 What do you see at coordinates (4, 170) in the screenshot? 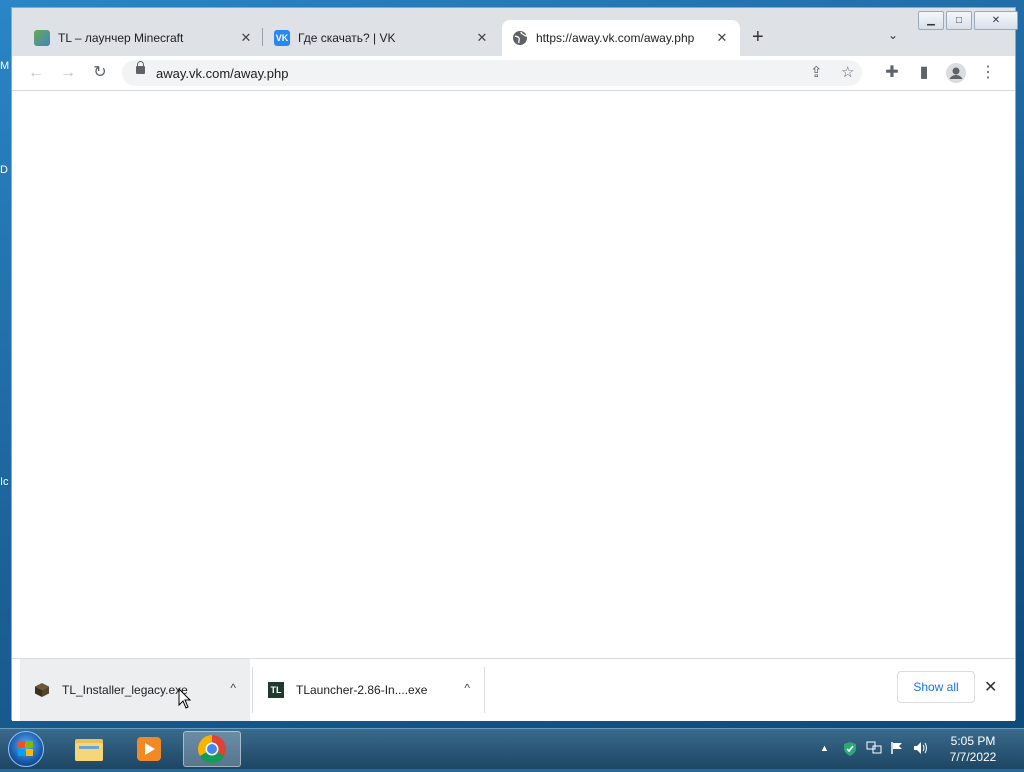
I see `desktop-icon-label-fragment: D` at bounding box center [4, 170].